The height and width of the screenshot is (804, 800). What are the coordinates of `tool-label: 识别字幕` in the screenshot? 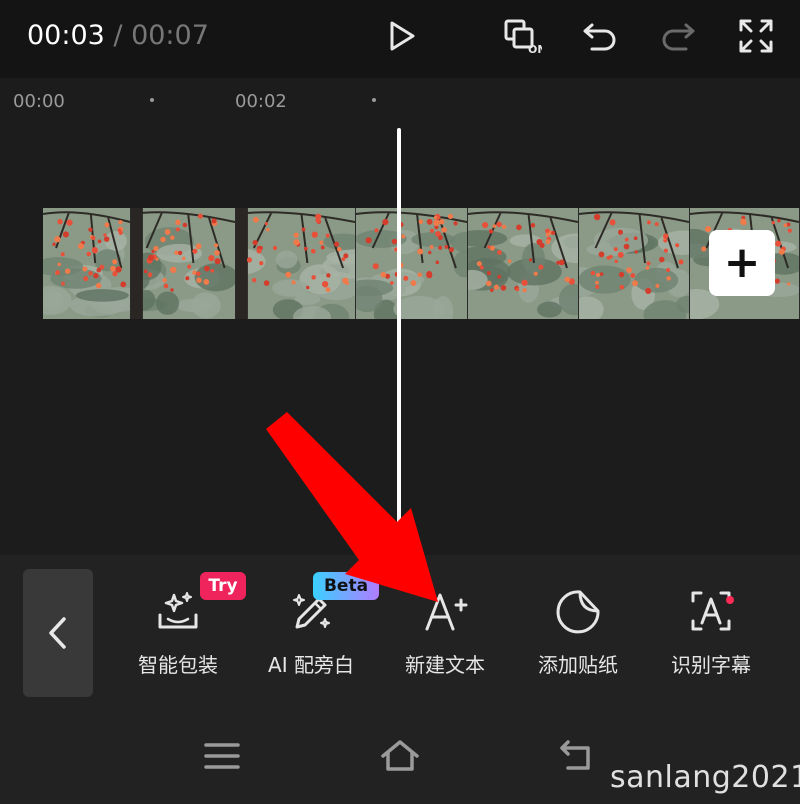 It's located at (711, 665).